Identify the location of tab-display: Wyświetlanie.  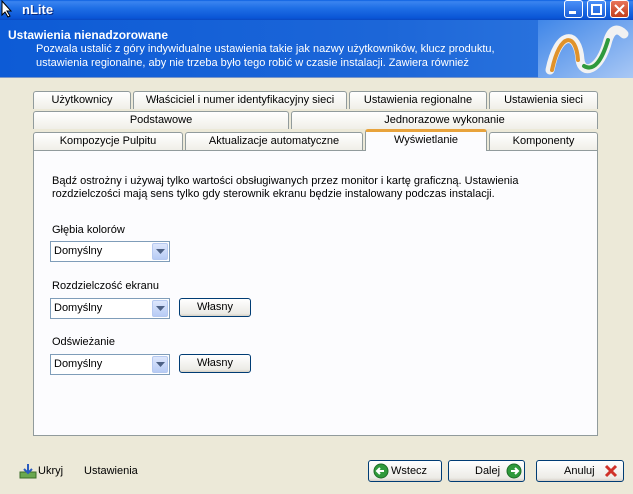
(426, 140).